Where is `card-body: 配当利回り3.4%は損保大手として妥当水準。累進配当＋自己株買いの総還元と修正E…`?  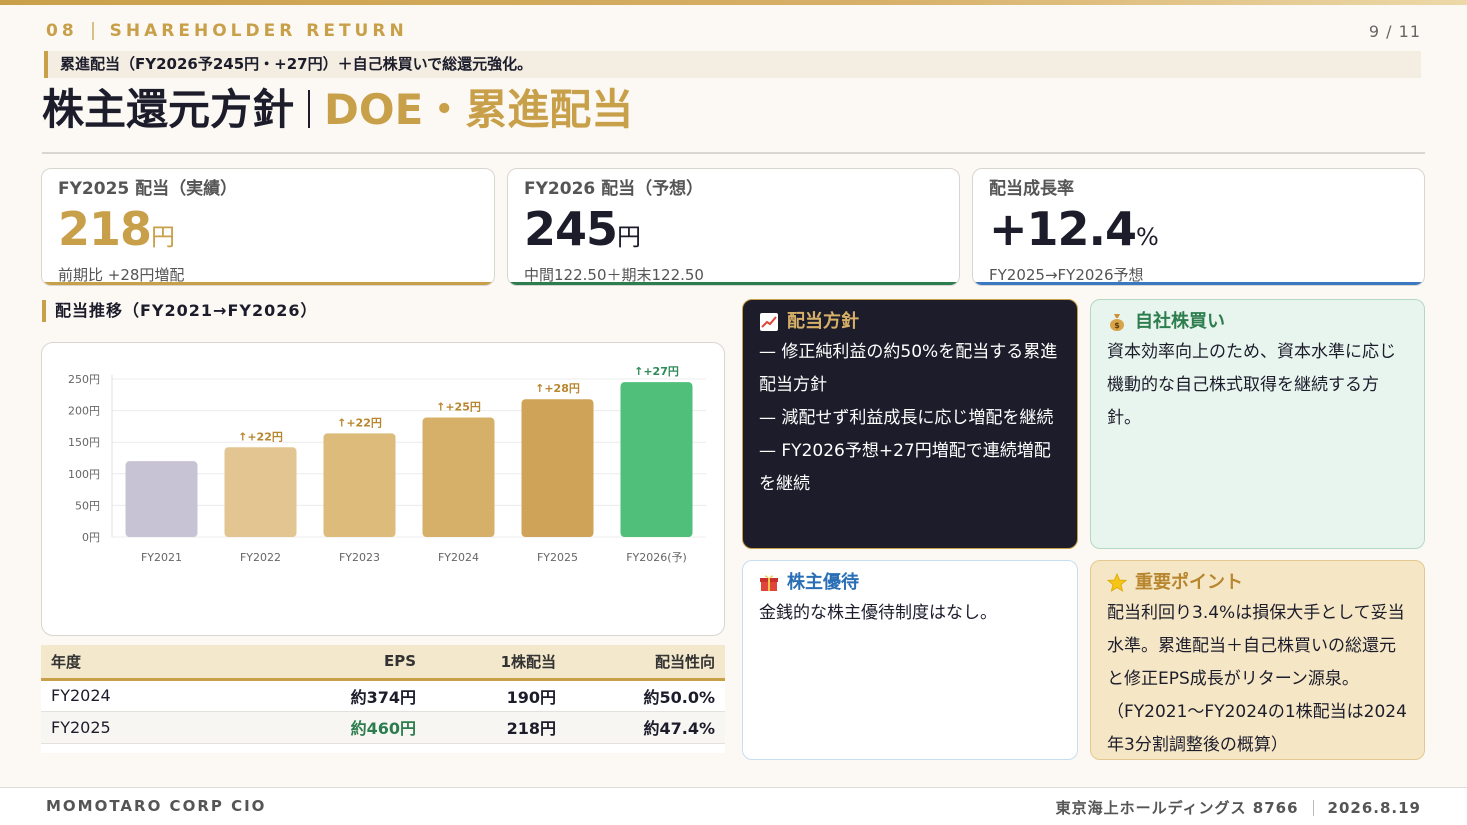
card-body: 配当利回り3.4%は損保大手として妥当水準。累進配当＋自己株買いの総還元と修正E… is located at coordinates (1257, 679).